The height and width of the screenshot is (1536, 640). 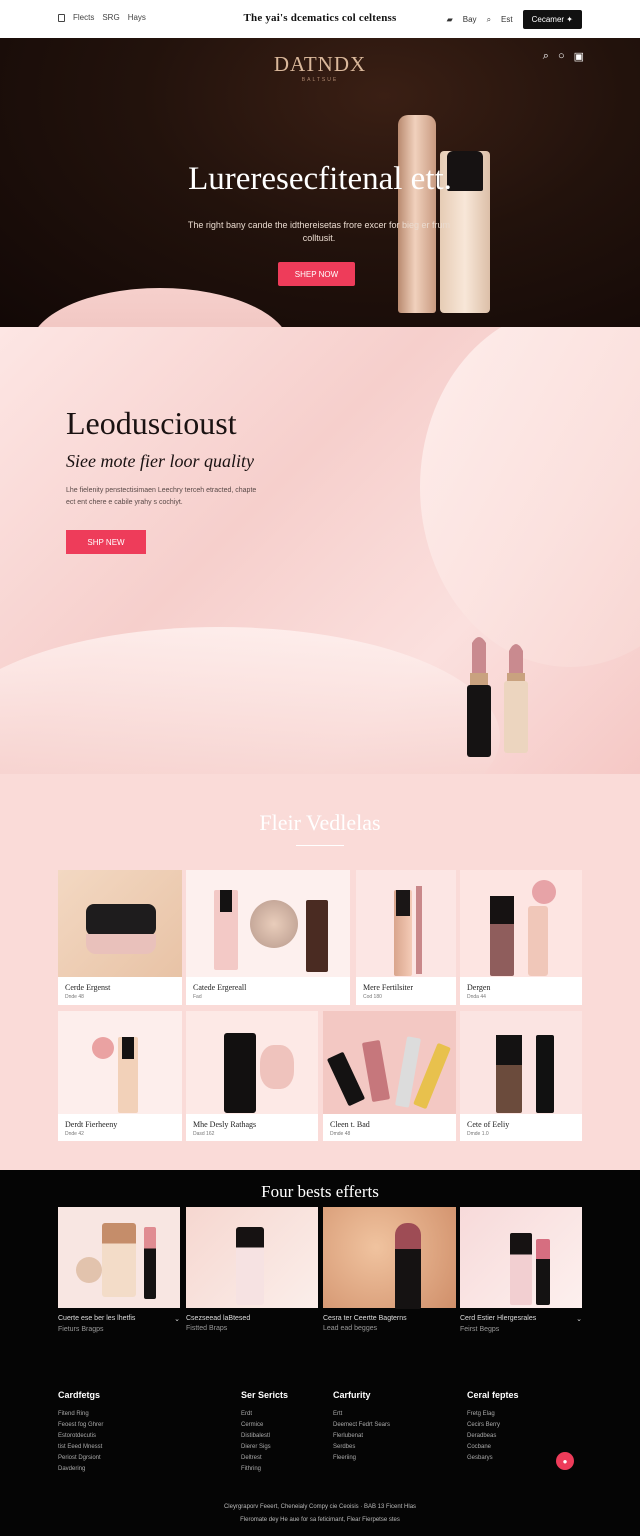 What do you see at coordinates (110, 17) in the screenshot?
I see `top-link-2: SRG` at bounding box center [110, 17].